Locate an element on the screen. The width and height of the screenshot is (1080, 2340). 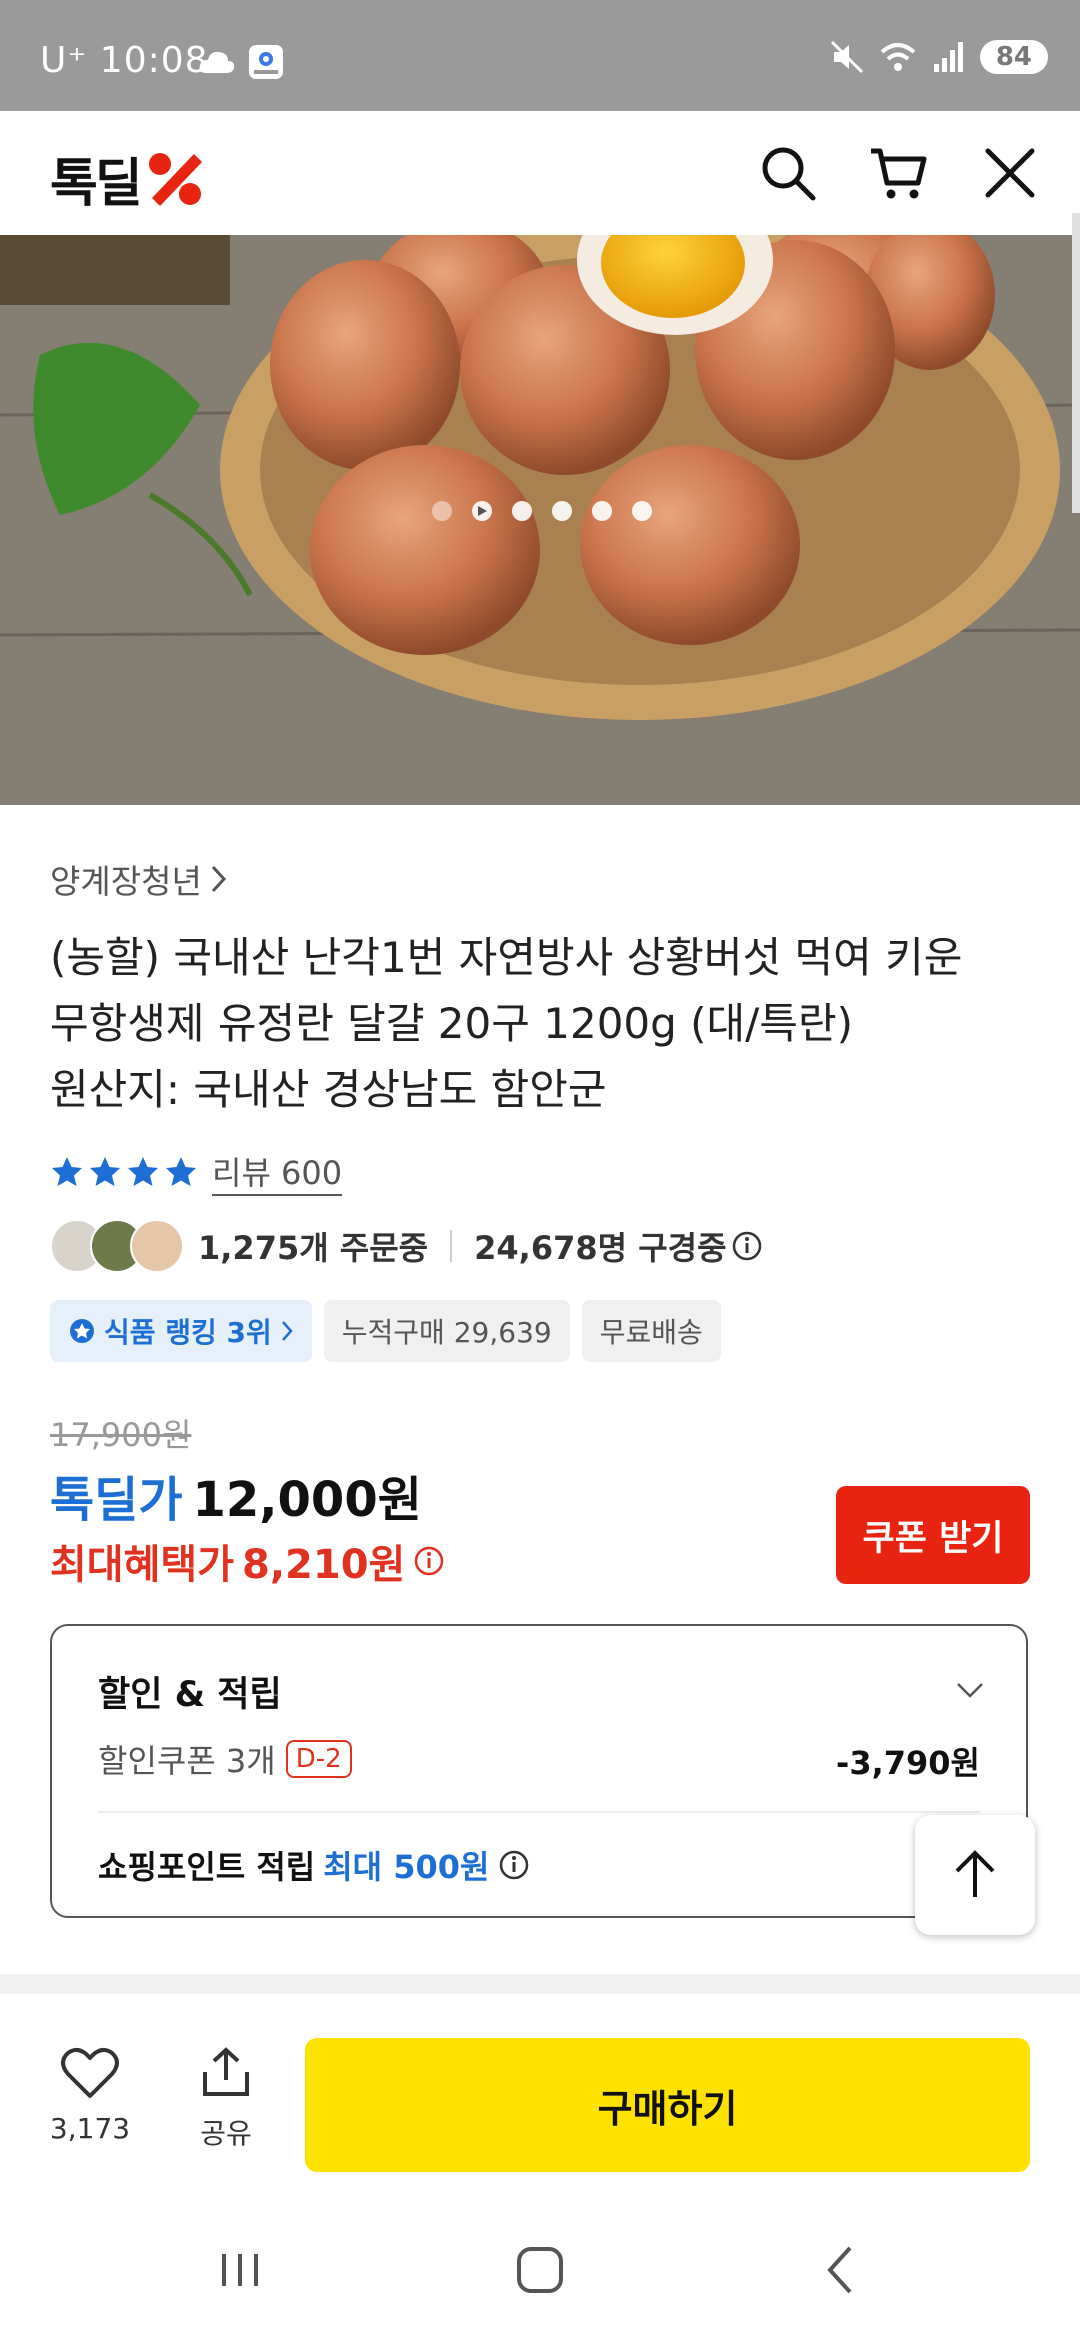
share-button: 공유 is located at coordinates (226, 2099).